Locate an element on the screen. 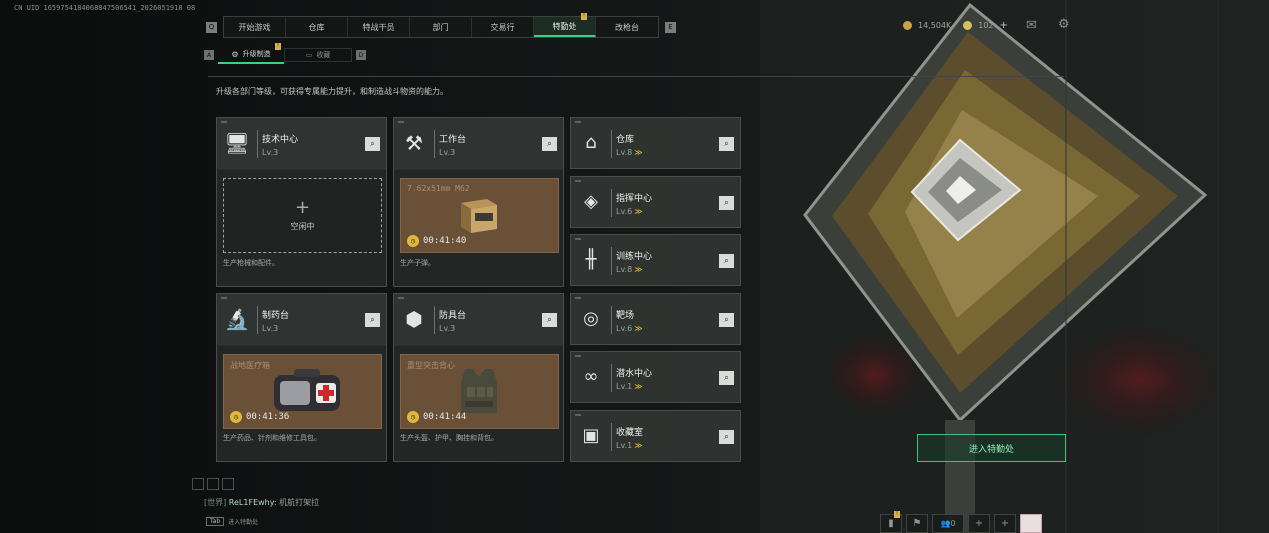 The image size is (1269, 533). vest-image is located at coordinates (479, 391).